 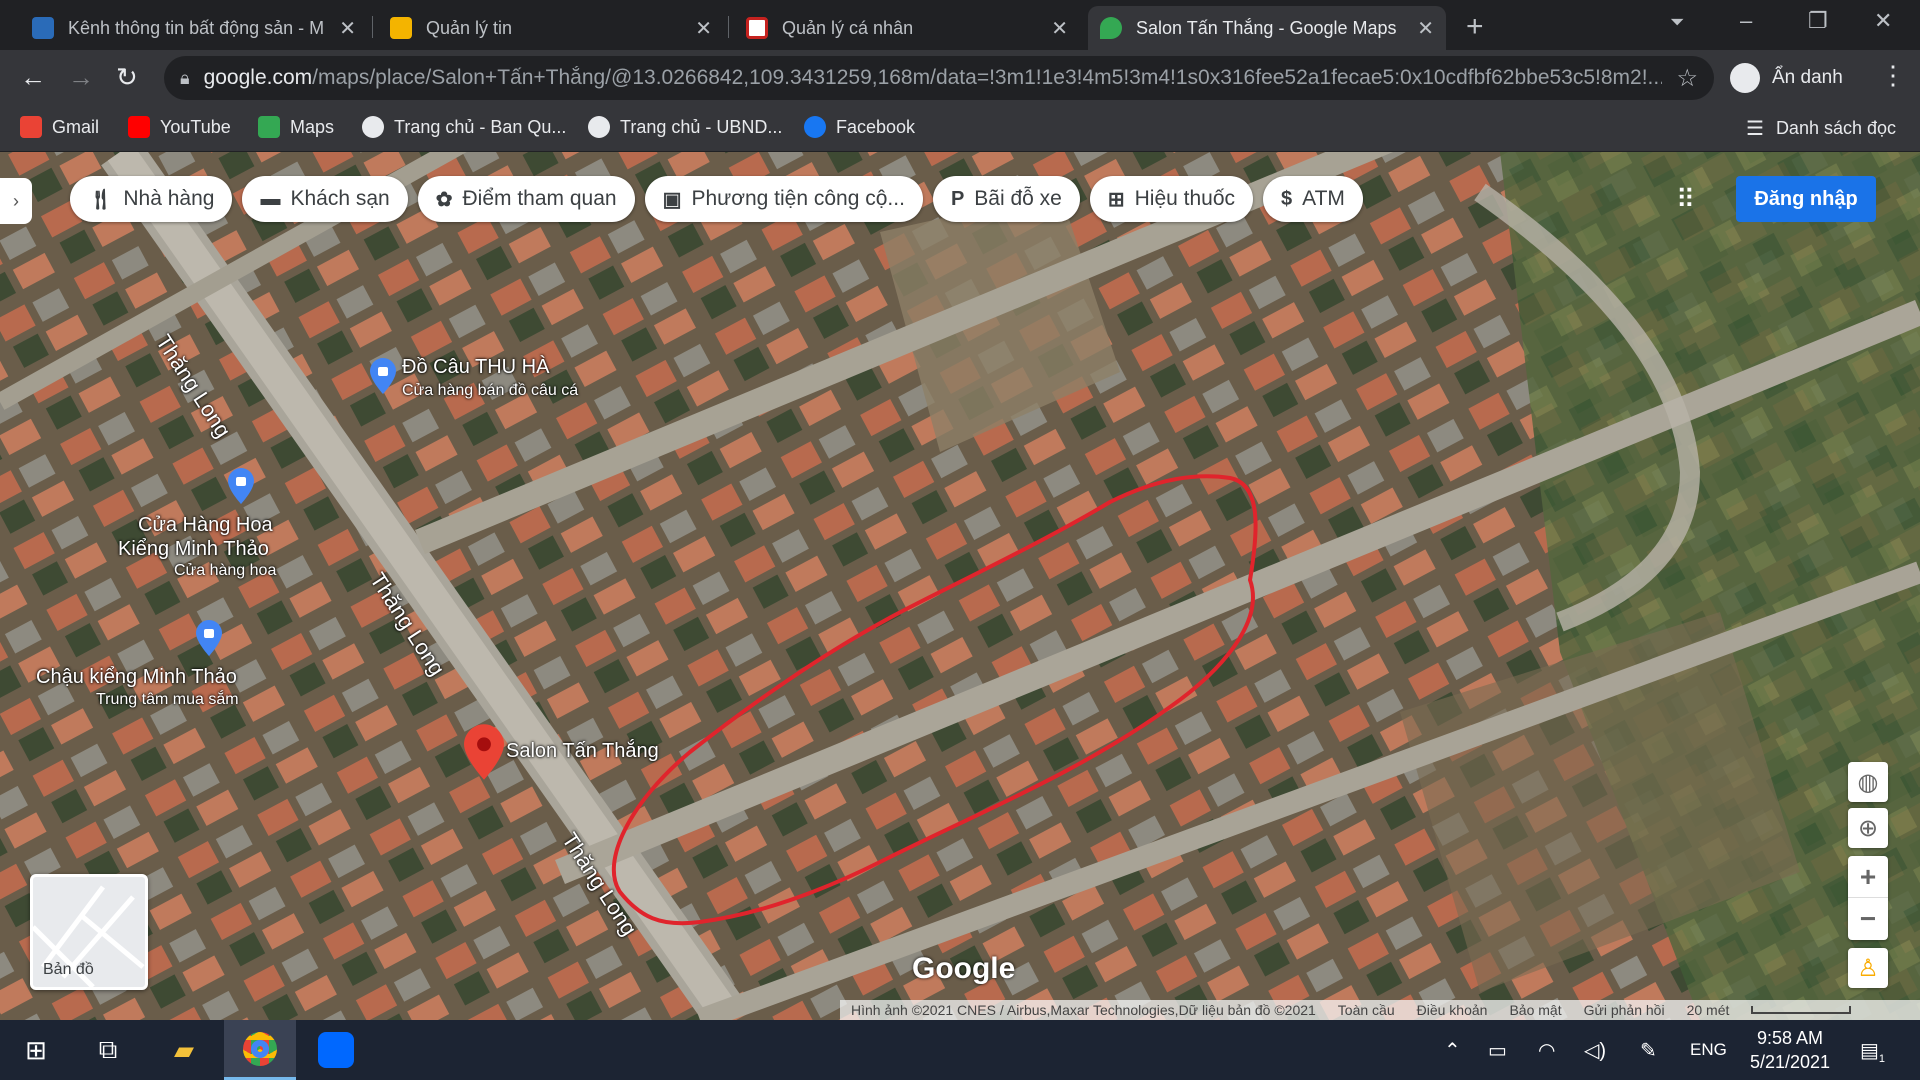 What do you see at coordinates (89, 932) in the screenshot?
I see `map-type-toggle: Bản đồ` at bounding box center [89, 932].